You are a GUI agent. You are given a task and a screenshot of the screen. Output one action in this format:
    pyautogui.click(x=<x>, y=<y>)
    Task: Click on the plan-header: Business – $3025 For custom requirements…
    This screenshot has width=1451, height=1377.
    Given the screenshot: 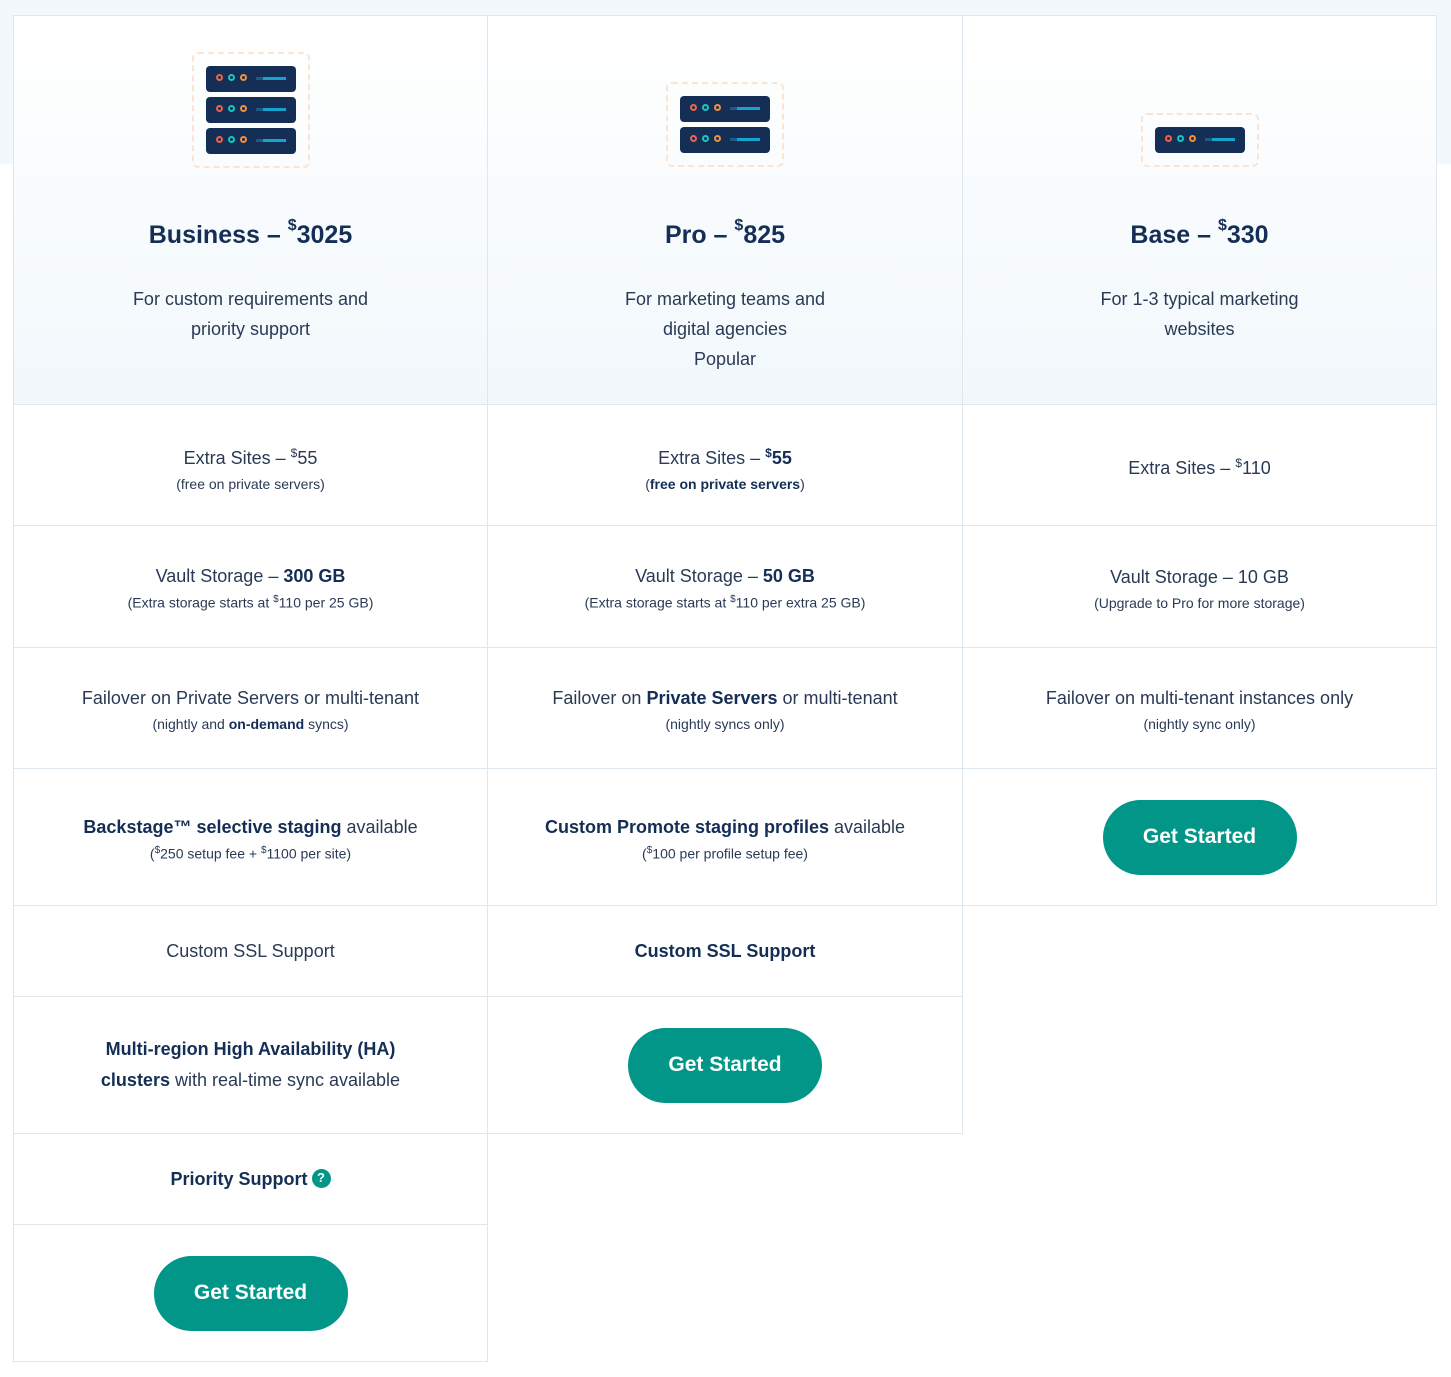 What is the action you would take?
    pyautogui.click(x=250, y=210)
    